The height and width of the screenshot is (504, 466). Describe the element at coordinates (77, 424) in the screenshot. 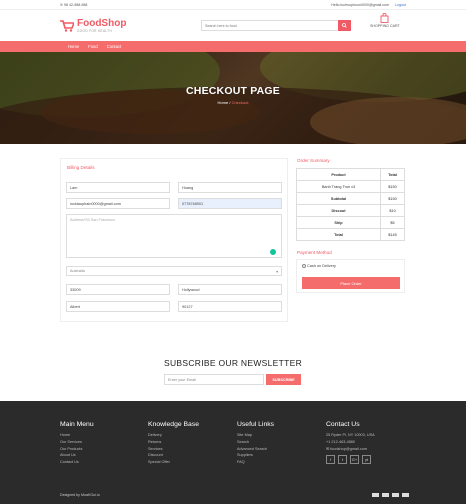

I see `footer-col-title: Main Menu` at that location.